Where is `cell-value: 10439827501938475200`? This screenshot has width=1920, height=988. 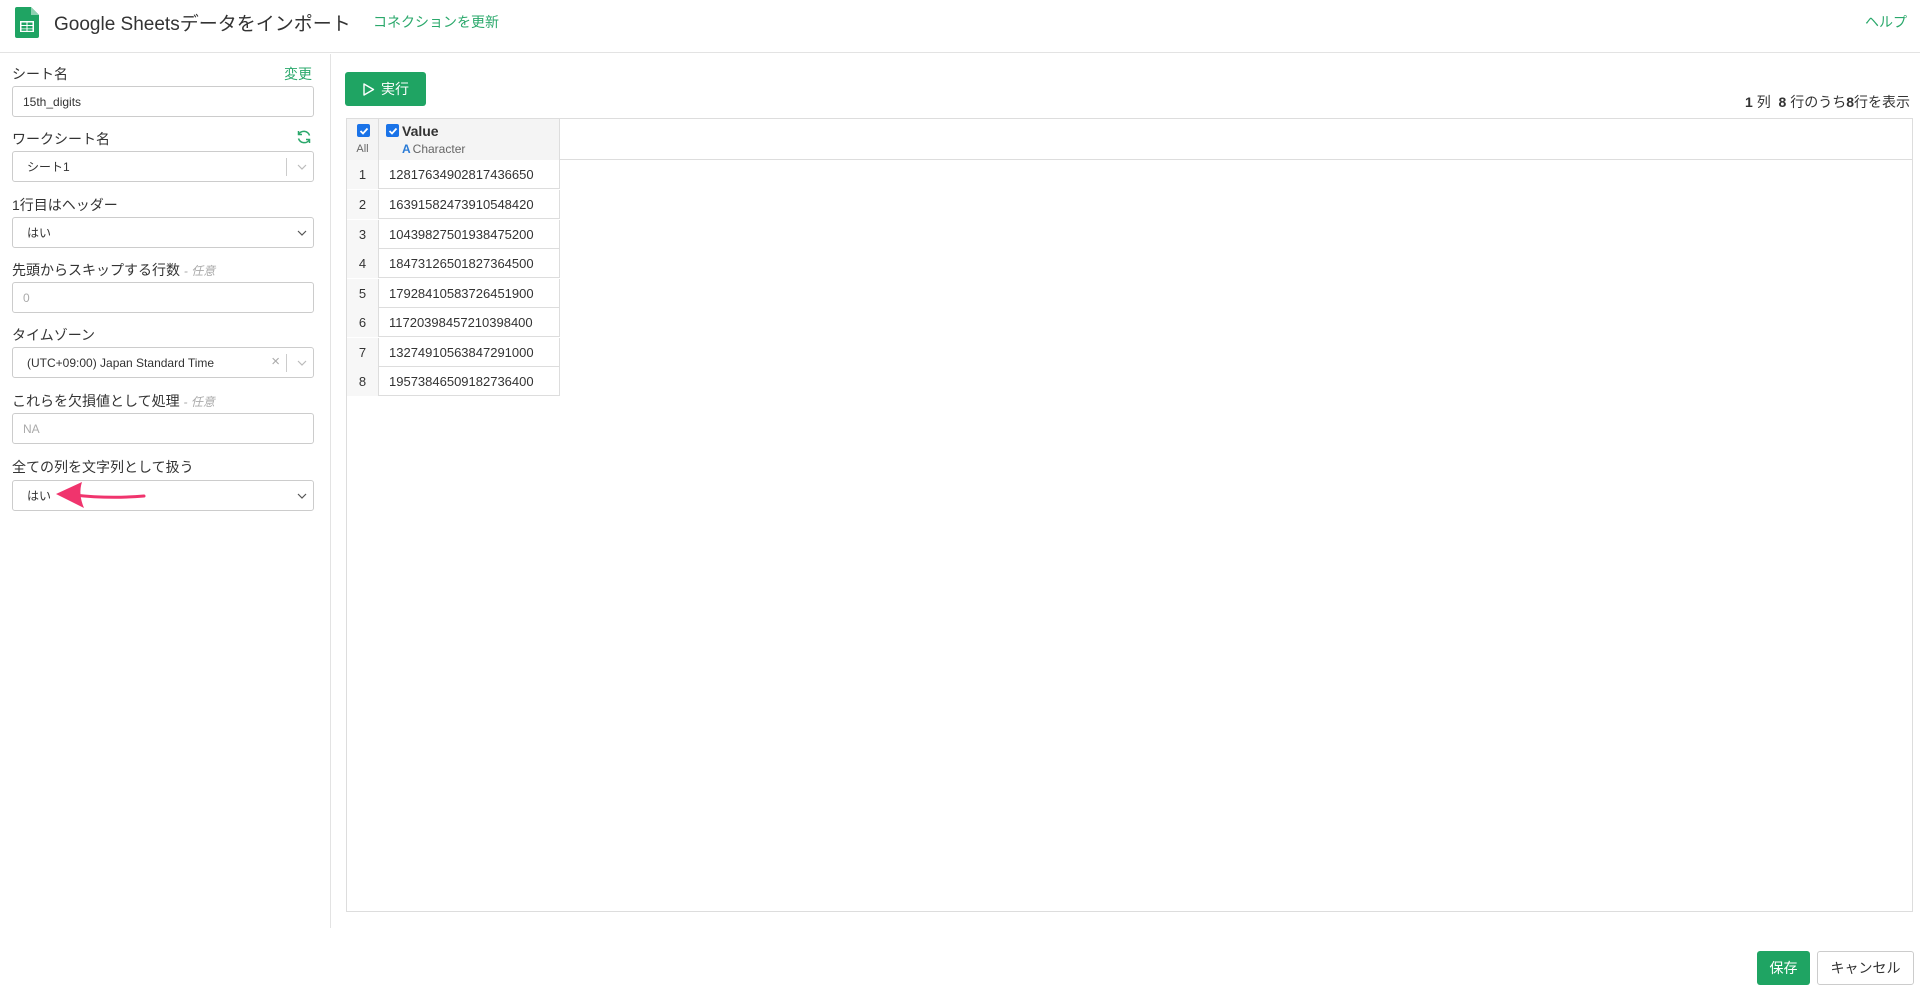 cell-value: 10439827501938475200 is located at coordinates (469, 234).